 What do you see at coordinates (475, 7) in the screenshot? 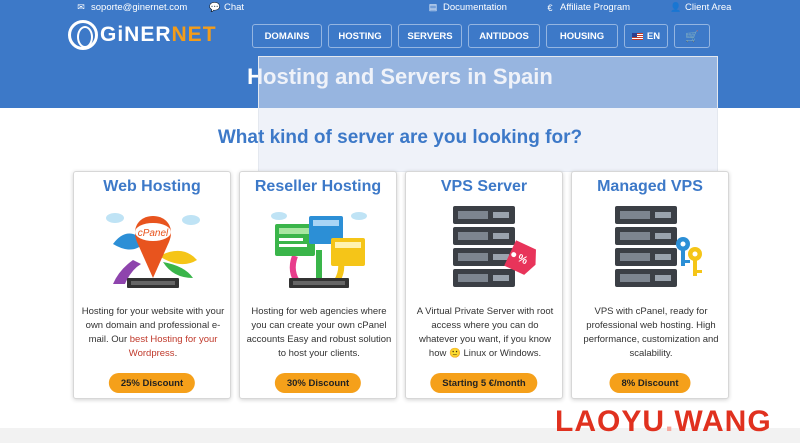
I see `documentation-text: Documentation` at bounding box center [475, 7].